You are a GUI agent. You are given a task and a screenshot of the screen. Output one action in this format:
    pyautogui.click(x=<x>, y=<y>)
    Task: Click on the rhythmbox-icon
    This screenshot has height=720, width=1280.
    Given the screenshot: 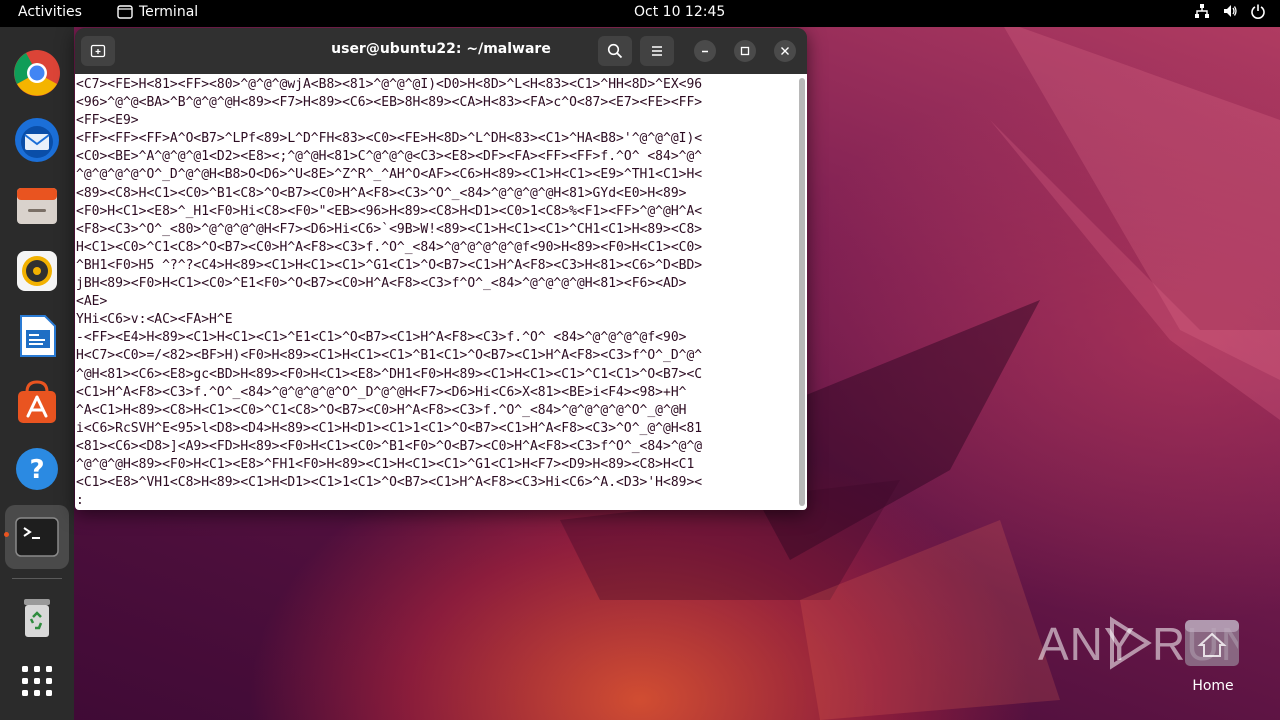 What is the action you would take?
    pyautogui.click(x=37, y=271)
    